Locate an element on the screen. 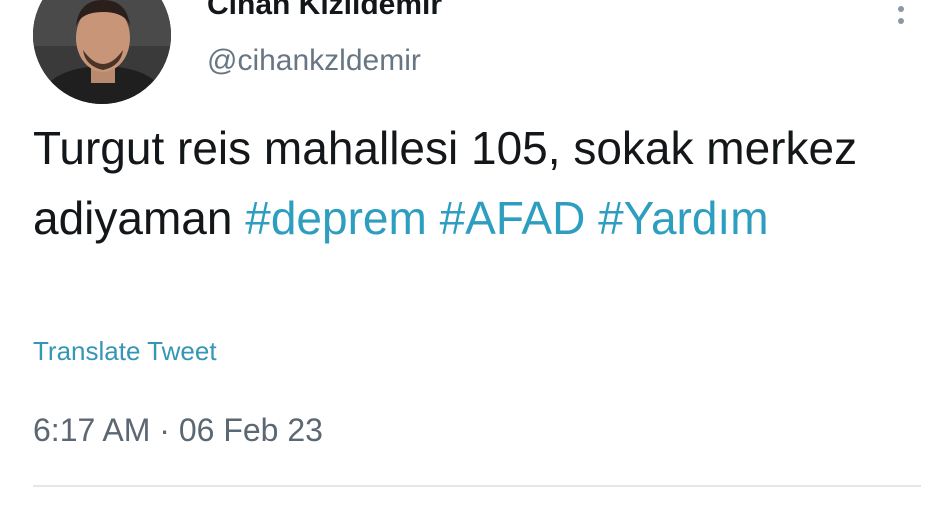 The width and height of the screenshot is (940, 525). translate-tweet-link: Translate Tweet is located at coordinates (125, 351).